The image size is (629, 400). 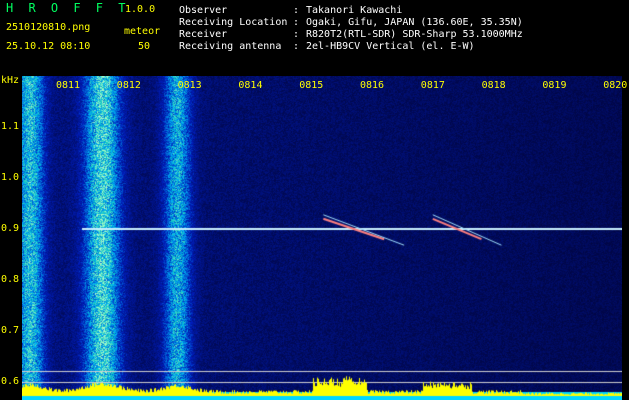 What do you see at coordinates (354, 10) in the screenshot?
I see `observer-value: Takanori Kawachi` at bounding box center [354, 10].